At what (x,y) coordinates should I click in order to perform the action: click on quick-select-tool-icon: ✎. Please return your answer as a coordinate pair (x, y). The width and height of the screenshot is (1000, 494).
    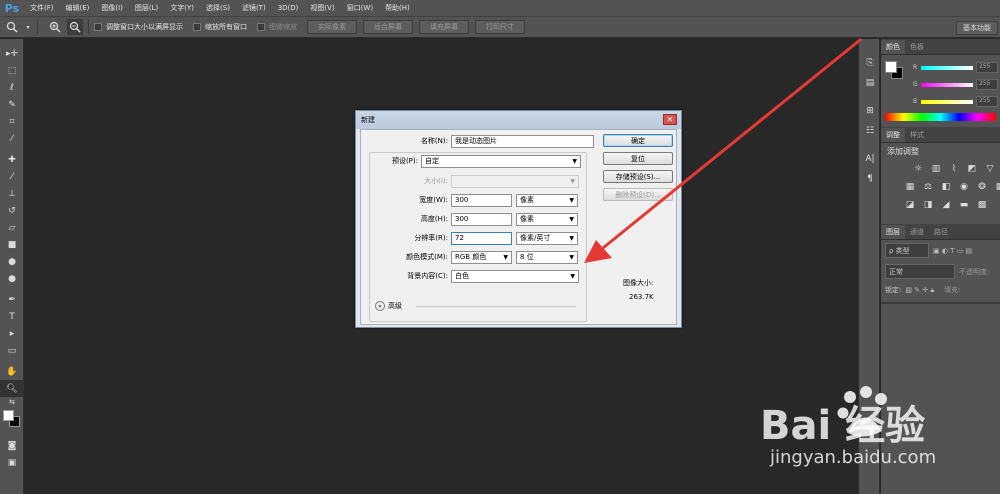
    Looking at the image, I should click on (12, 104).